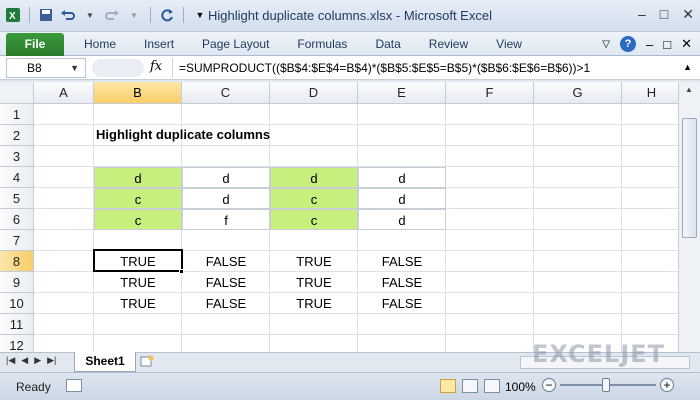 Image resolution: width=700 pixels, height=400 pixels. What do you see at coordinates (181, 271) in the screenshot?
I see `fill-handle` at bounding box center [181, 271].